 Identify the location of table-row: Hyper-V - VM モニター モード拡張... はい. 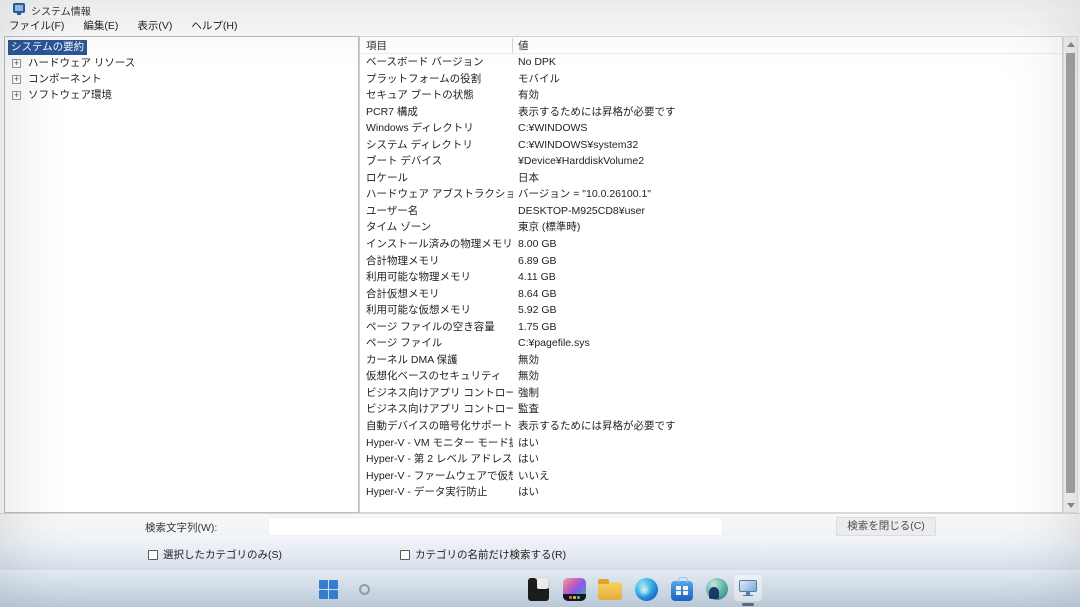
(711, 443).